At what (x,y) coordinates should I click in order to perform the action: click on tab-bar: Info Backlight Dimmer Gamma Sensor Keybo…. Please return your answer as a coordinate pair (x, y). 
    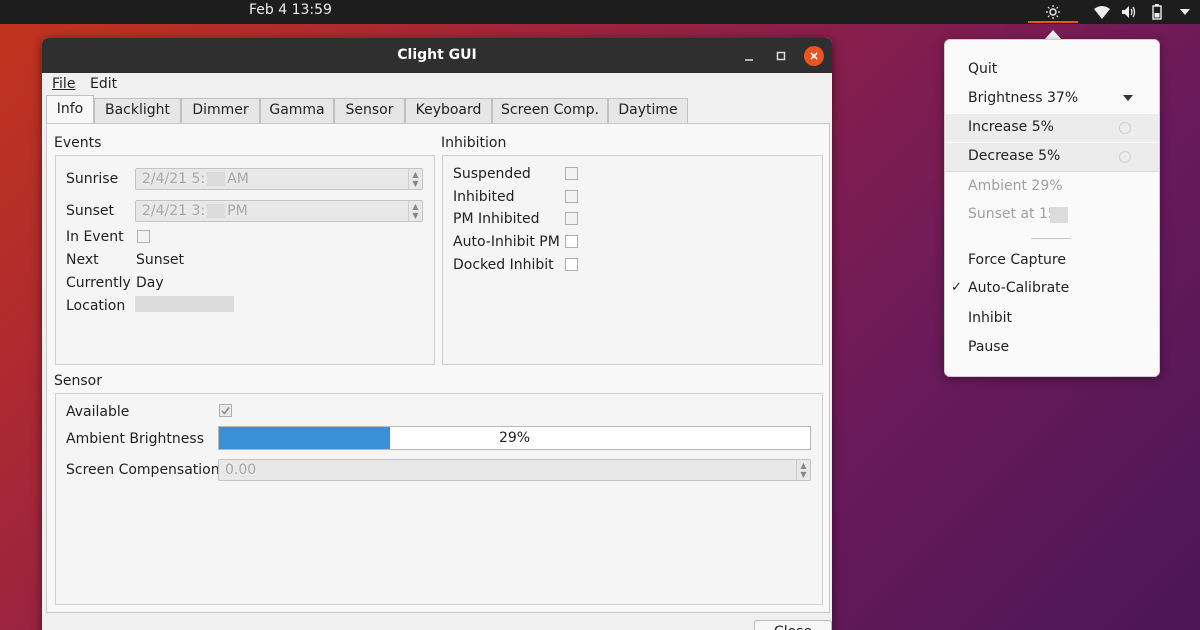
    Looking at the image, I should click on (437, 109).